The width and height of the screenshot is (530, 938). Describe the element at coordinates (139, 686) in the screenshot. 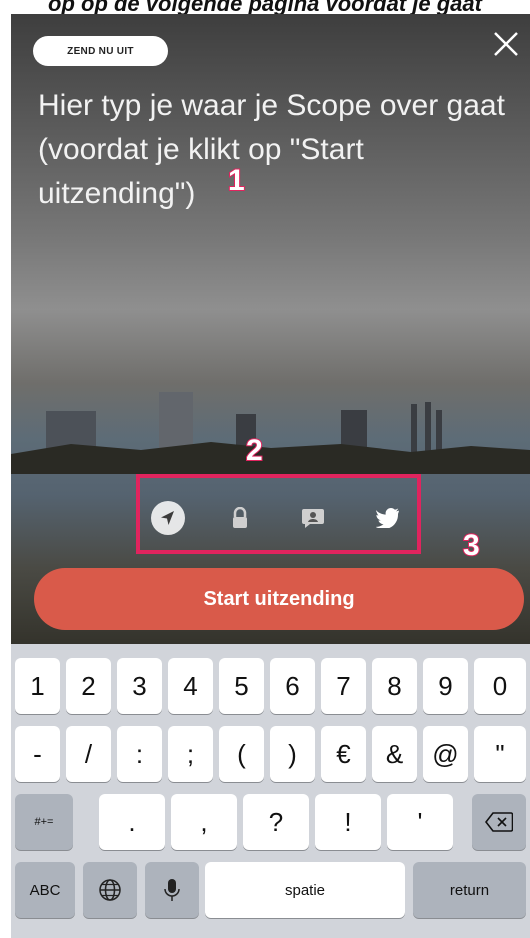

I see `key-3: 3` at that location.